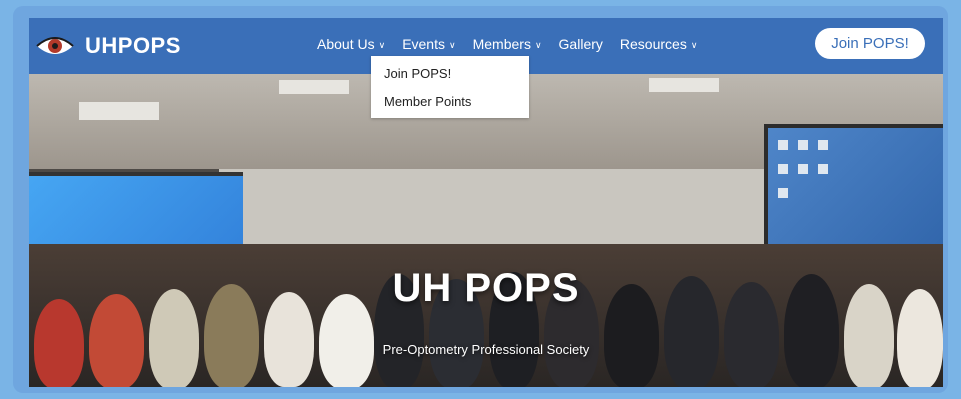 Image resolution: width=961 pixels, height=399 pixels. I want to click on eye-icon, so click(55, 45).